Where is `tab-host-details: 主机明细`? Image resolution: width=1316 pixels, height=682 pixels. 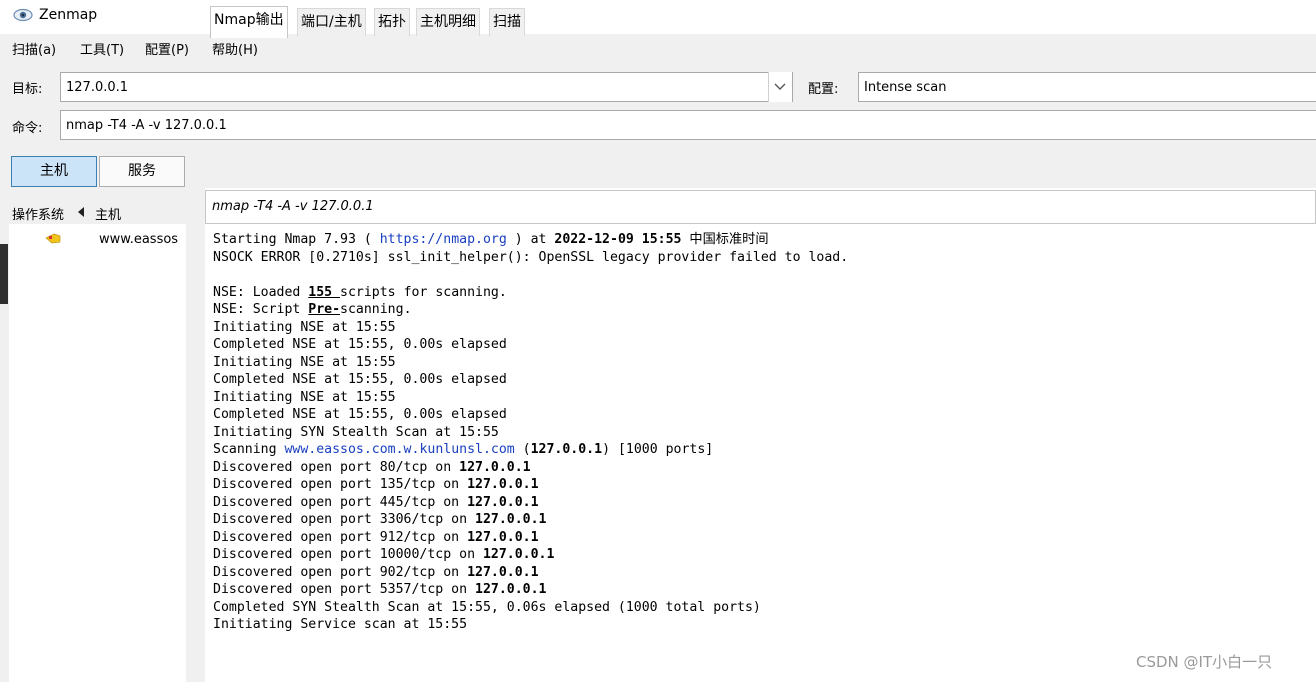
tab-host-details: 主机明细 is located at coordinates (448, 22).